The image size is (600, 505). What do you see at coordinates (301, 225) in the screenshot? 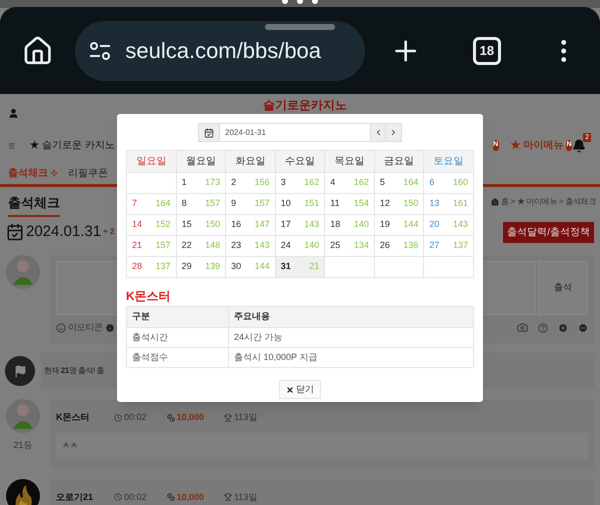
I see `calendar-day: 17 143` at bounding box center [301, 225].